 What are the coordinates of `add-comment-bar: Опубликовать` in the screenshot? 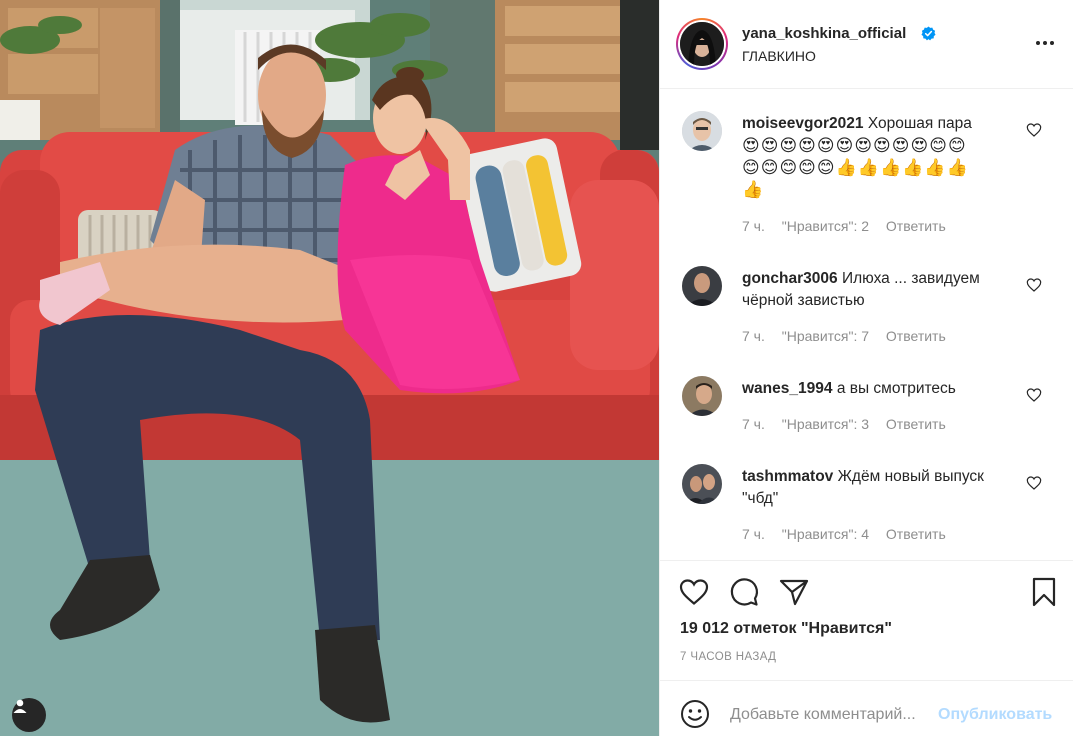 It's located at (866, 708).